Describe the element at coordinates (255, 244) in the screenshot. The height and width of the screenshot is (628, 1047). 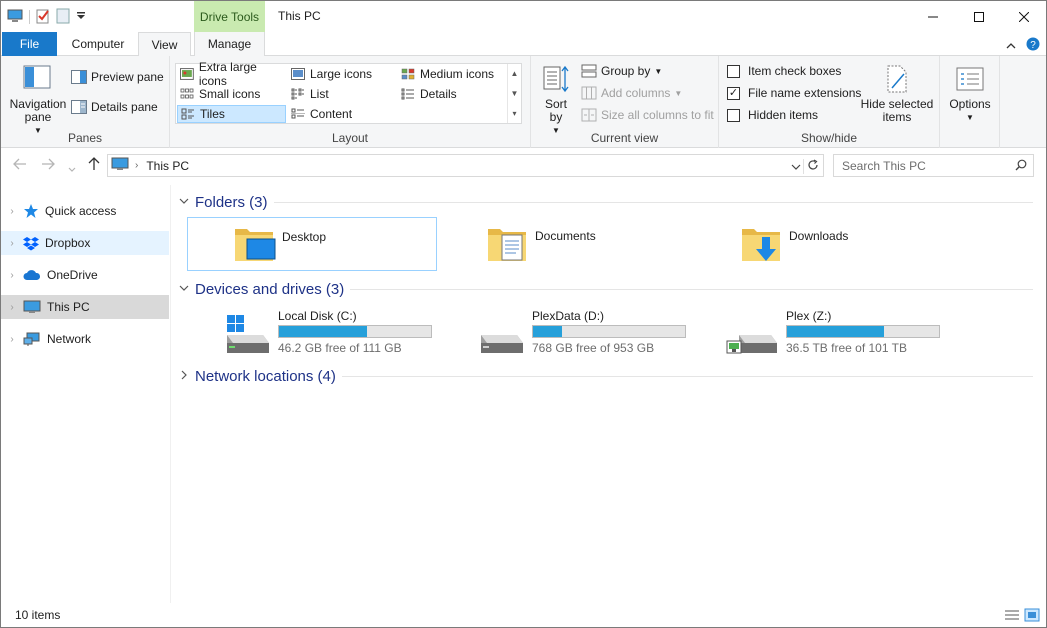
I see `desktop-folder-icon` at that location.